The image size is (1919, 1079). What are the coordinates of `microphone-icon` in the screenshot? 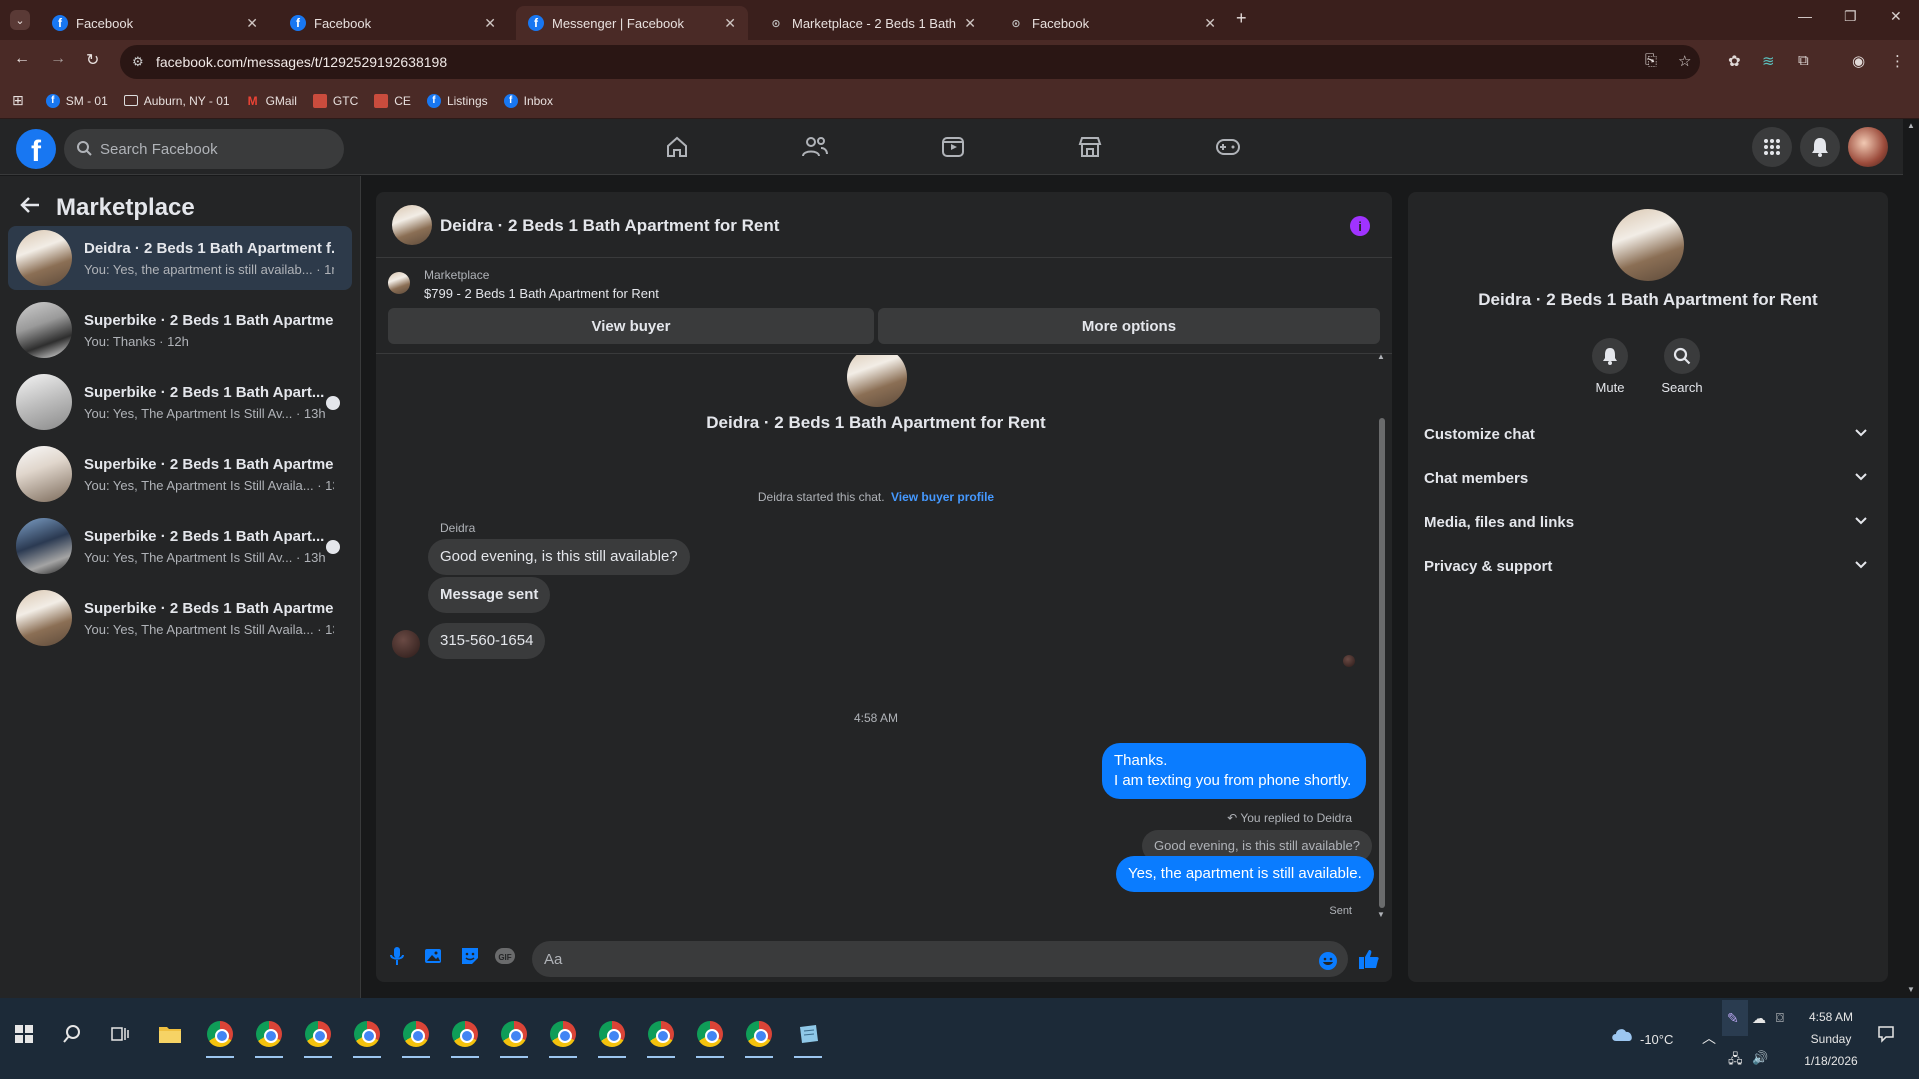 It's located at (397, 956).